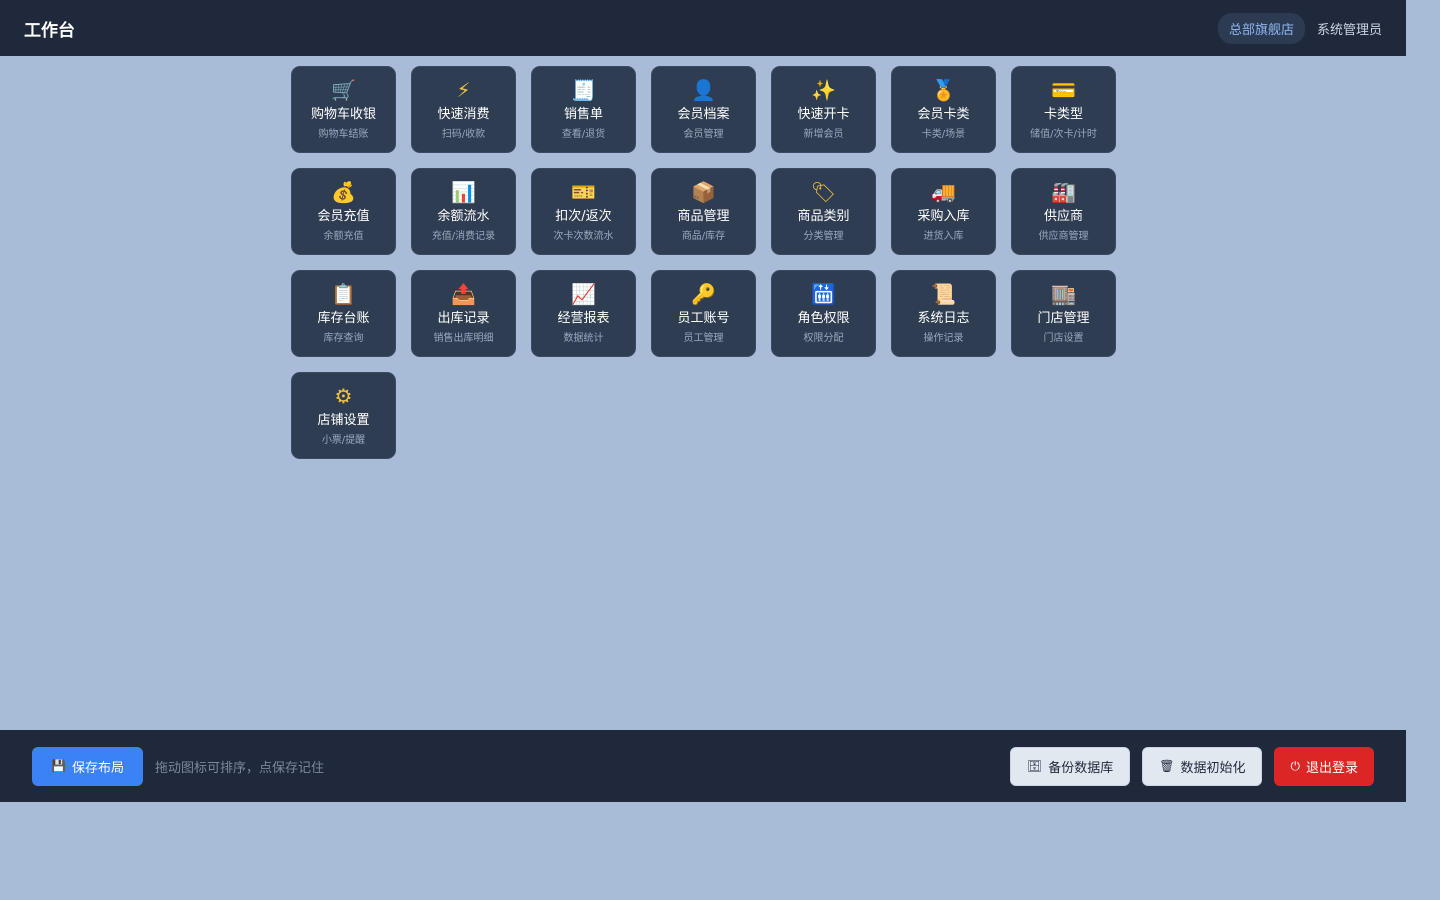 This screenshot has height=900, width=1440. What do you see at coordinates (1063, 90) in the screenshot?
I see `credit-card-icon: 💳` at bounding box center [1063, 90].